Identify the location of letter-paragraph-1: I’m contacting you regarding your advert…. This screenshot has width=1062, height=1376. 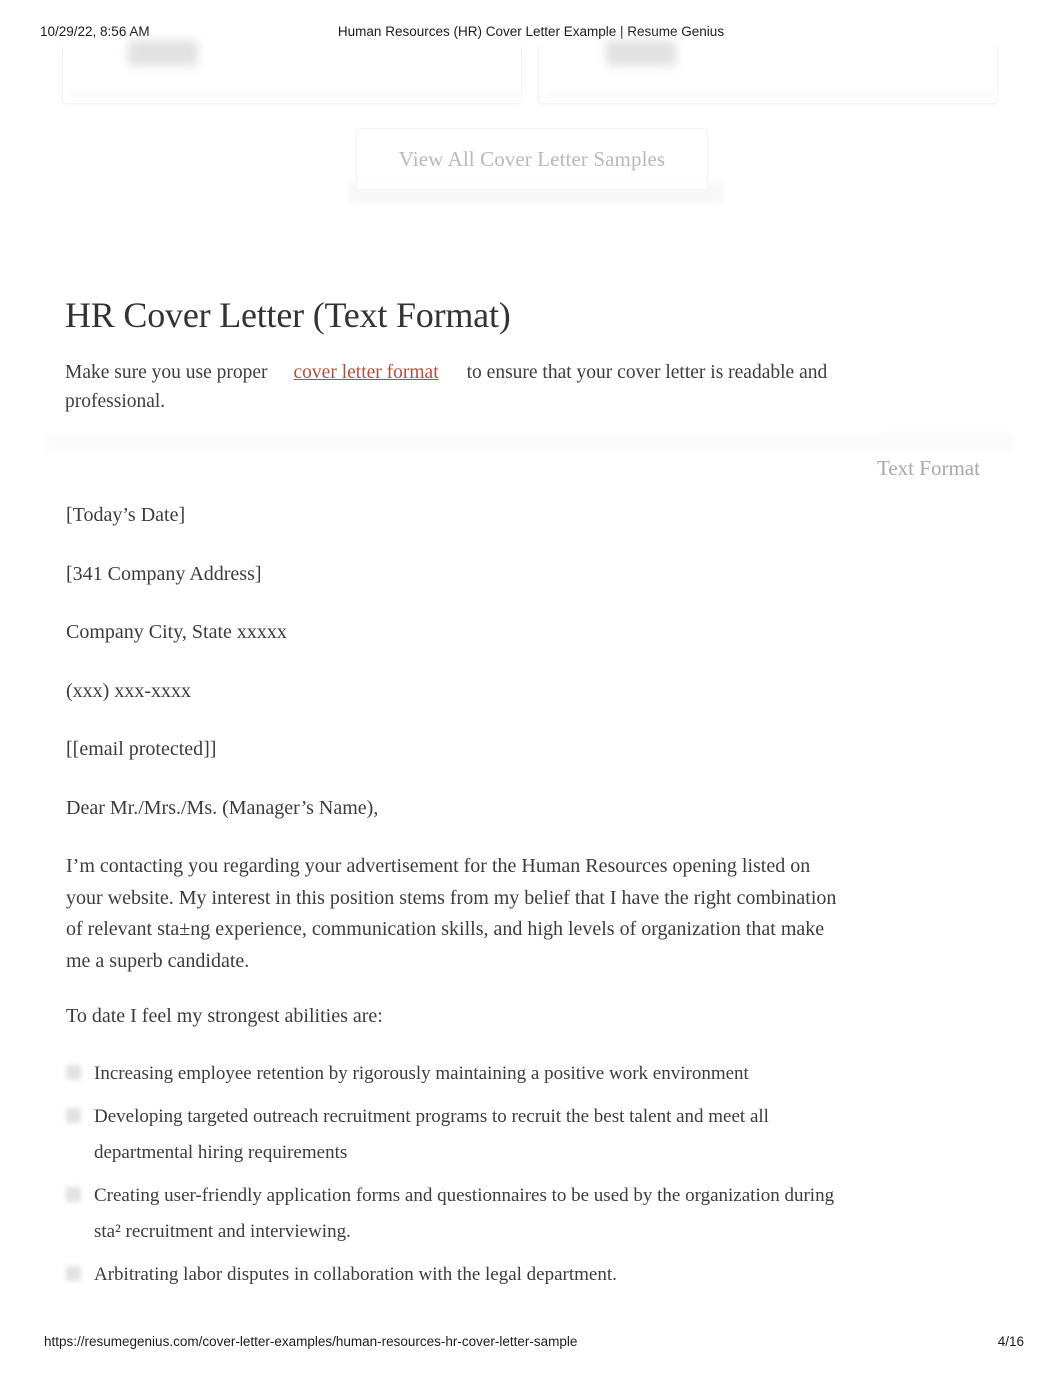
(451, 913).